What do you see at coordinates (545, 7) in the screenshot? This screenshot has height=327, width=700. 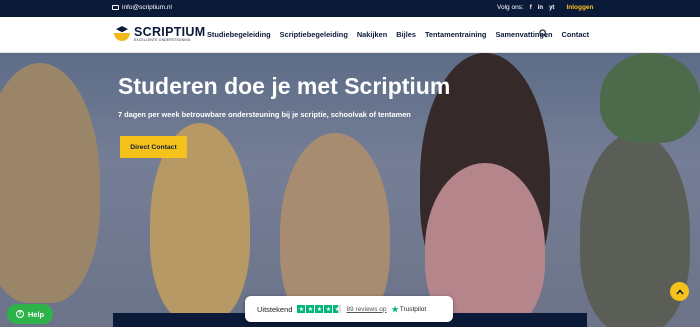 I see `top-bar-right: Volg ons: f in yt Inloggen` at bounding box center [545, 7].